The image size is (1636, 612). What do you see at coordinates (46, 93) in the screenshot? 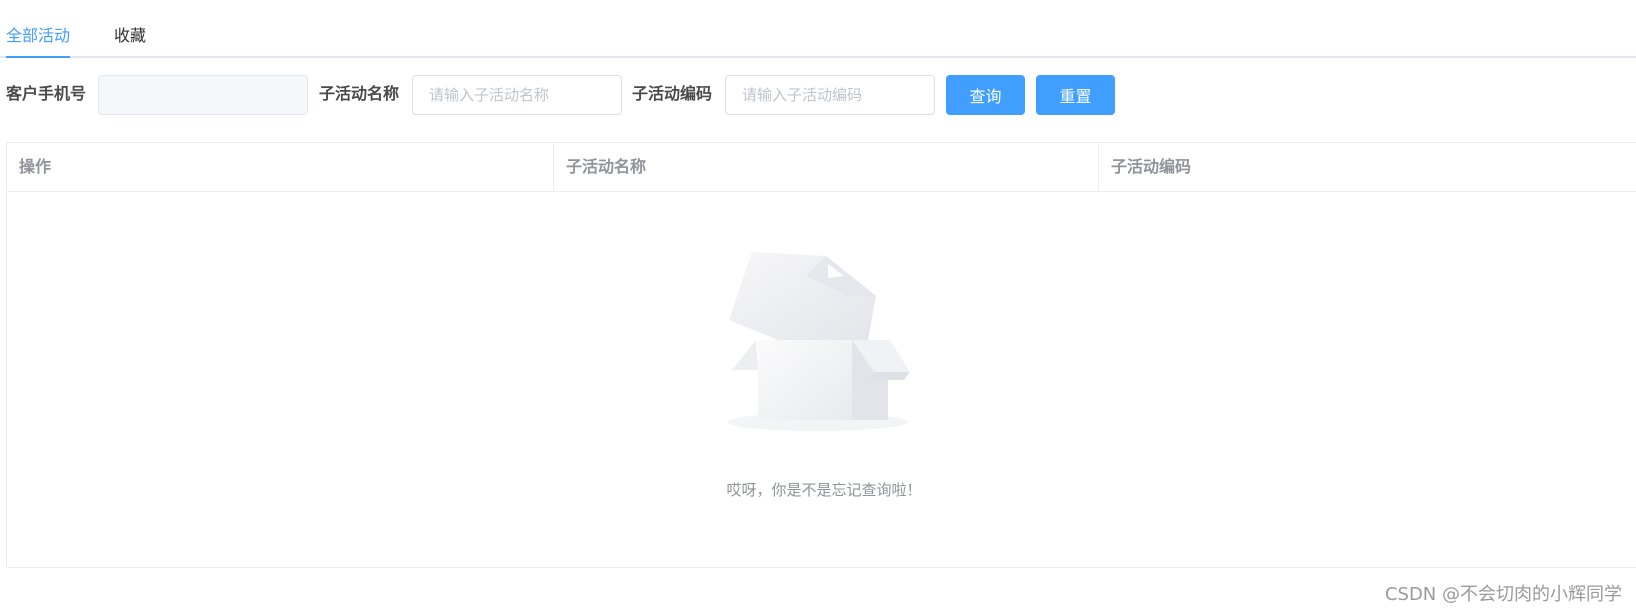
I see `phone-label: 客户手机号` at bounding box center [46, 93].